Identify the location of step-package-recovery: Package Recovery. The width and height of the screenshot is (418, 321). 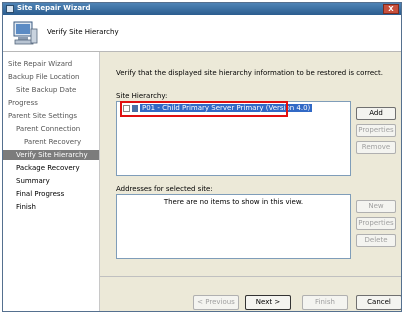
(48, 168).